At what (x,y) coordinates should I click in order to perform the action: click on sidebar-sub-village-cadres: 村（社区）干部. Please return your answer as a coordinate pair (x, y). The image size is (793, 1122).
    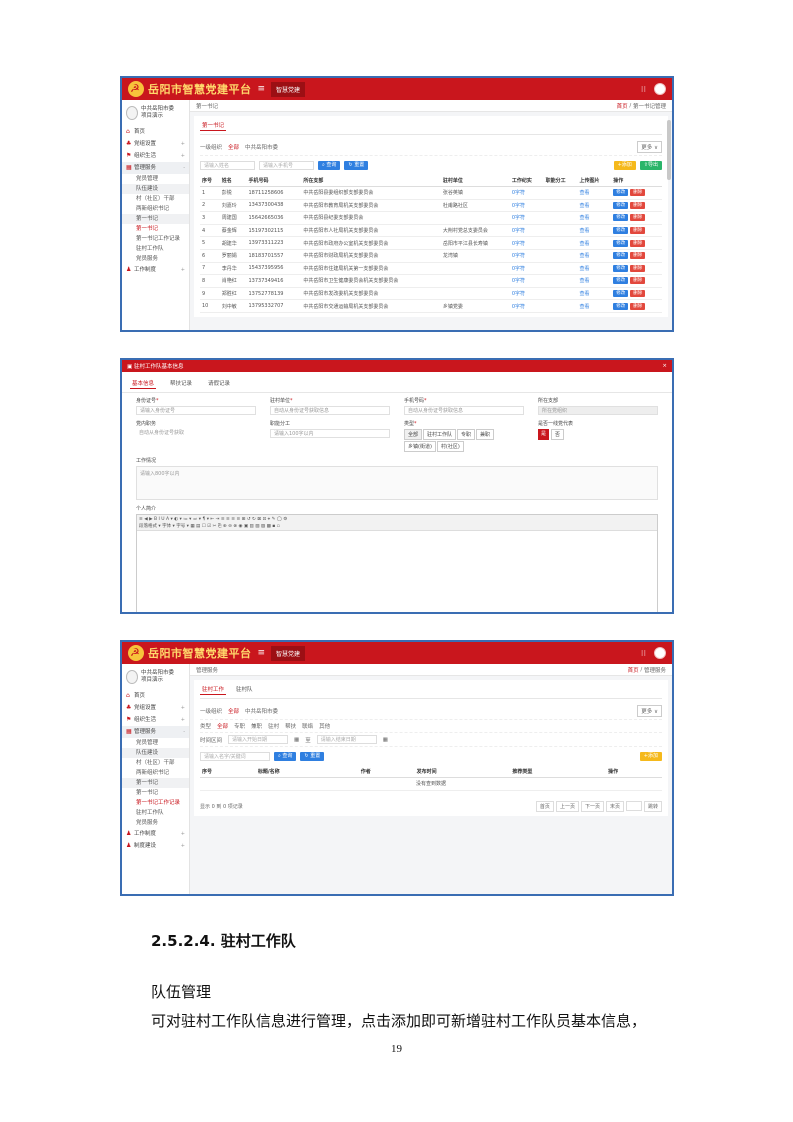
    Looking at the image, I should click on (155, 763).